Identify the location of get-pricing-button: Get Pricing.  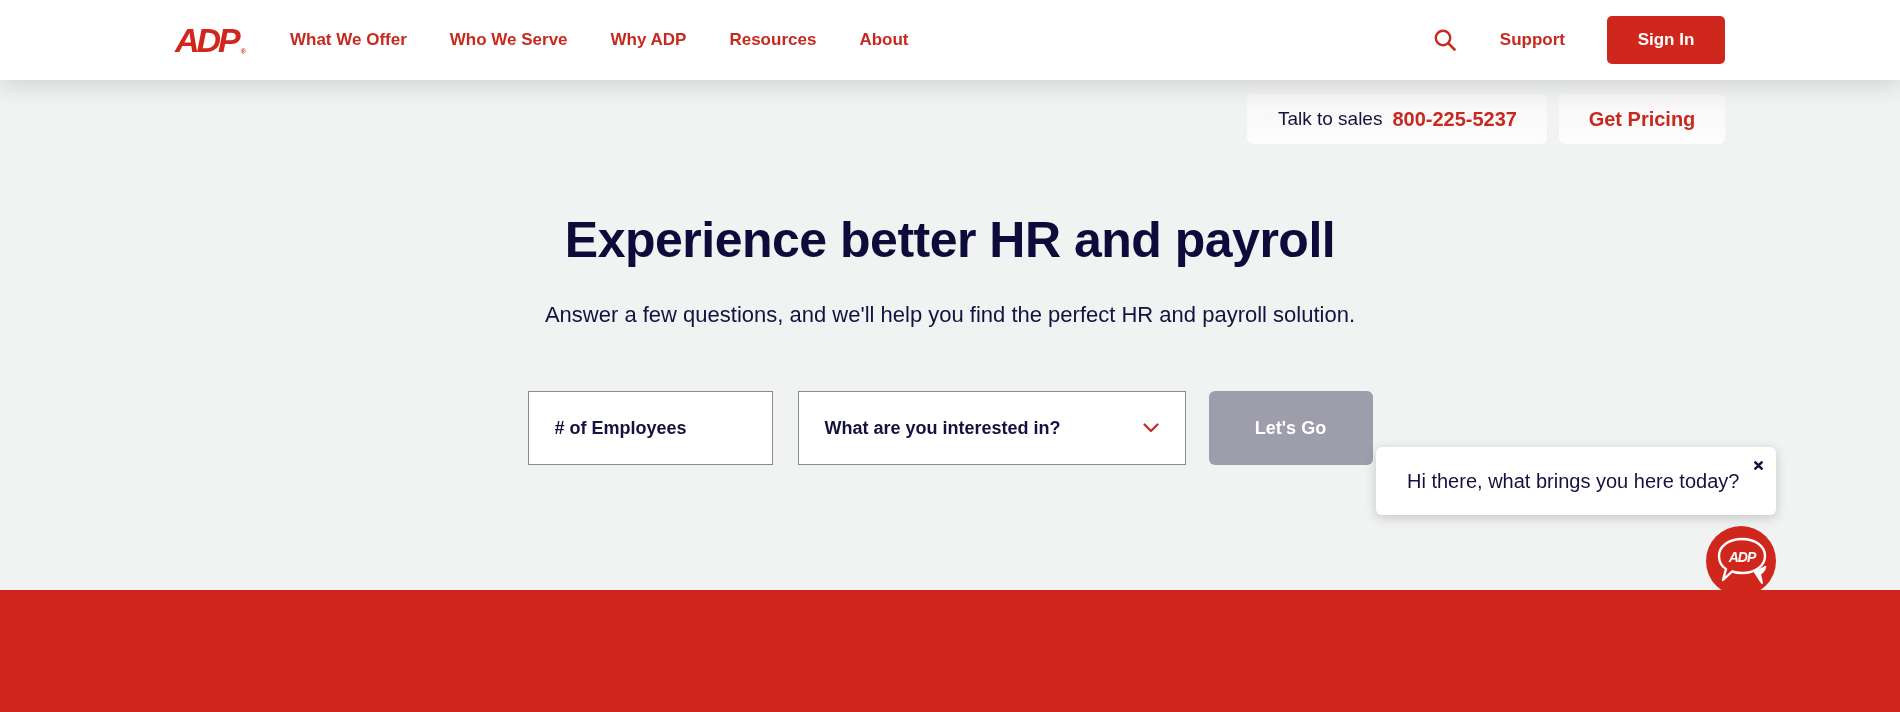
(1642, 119).